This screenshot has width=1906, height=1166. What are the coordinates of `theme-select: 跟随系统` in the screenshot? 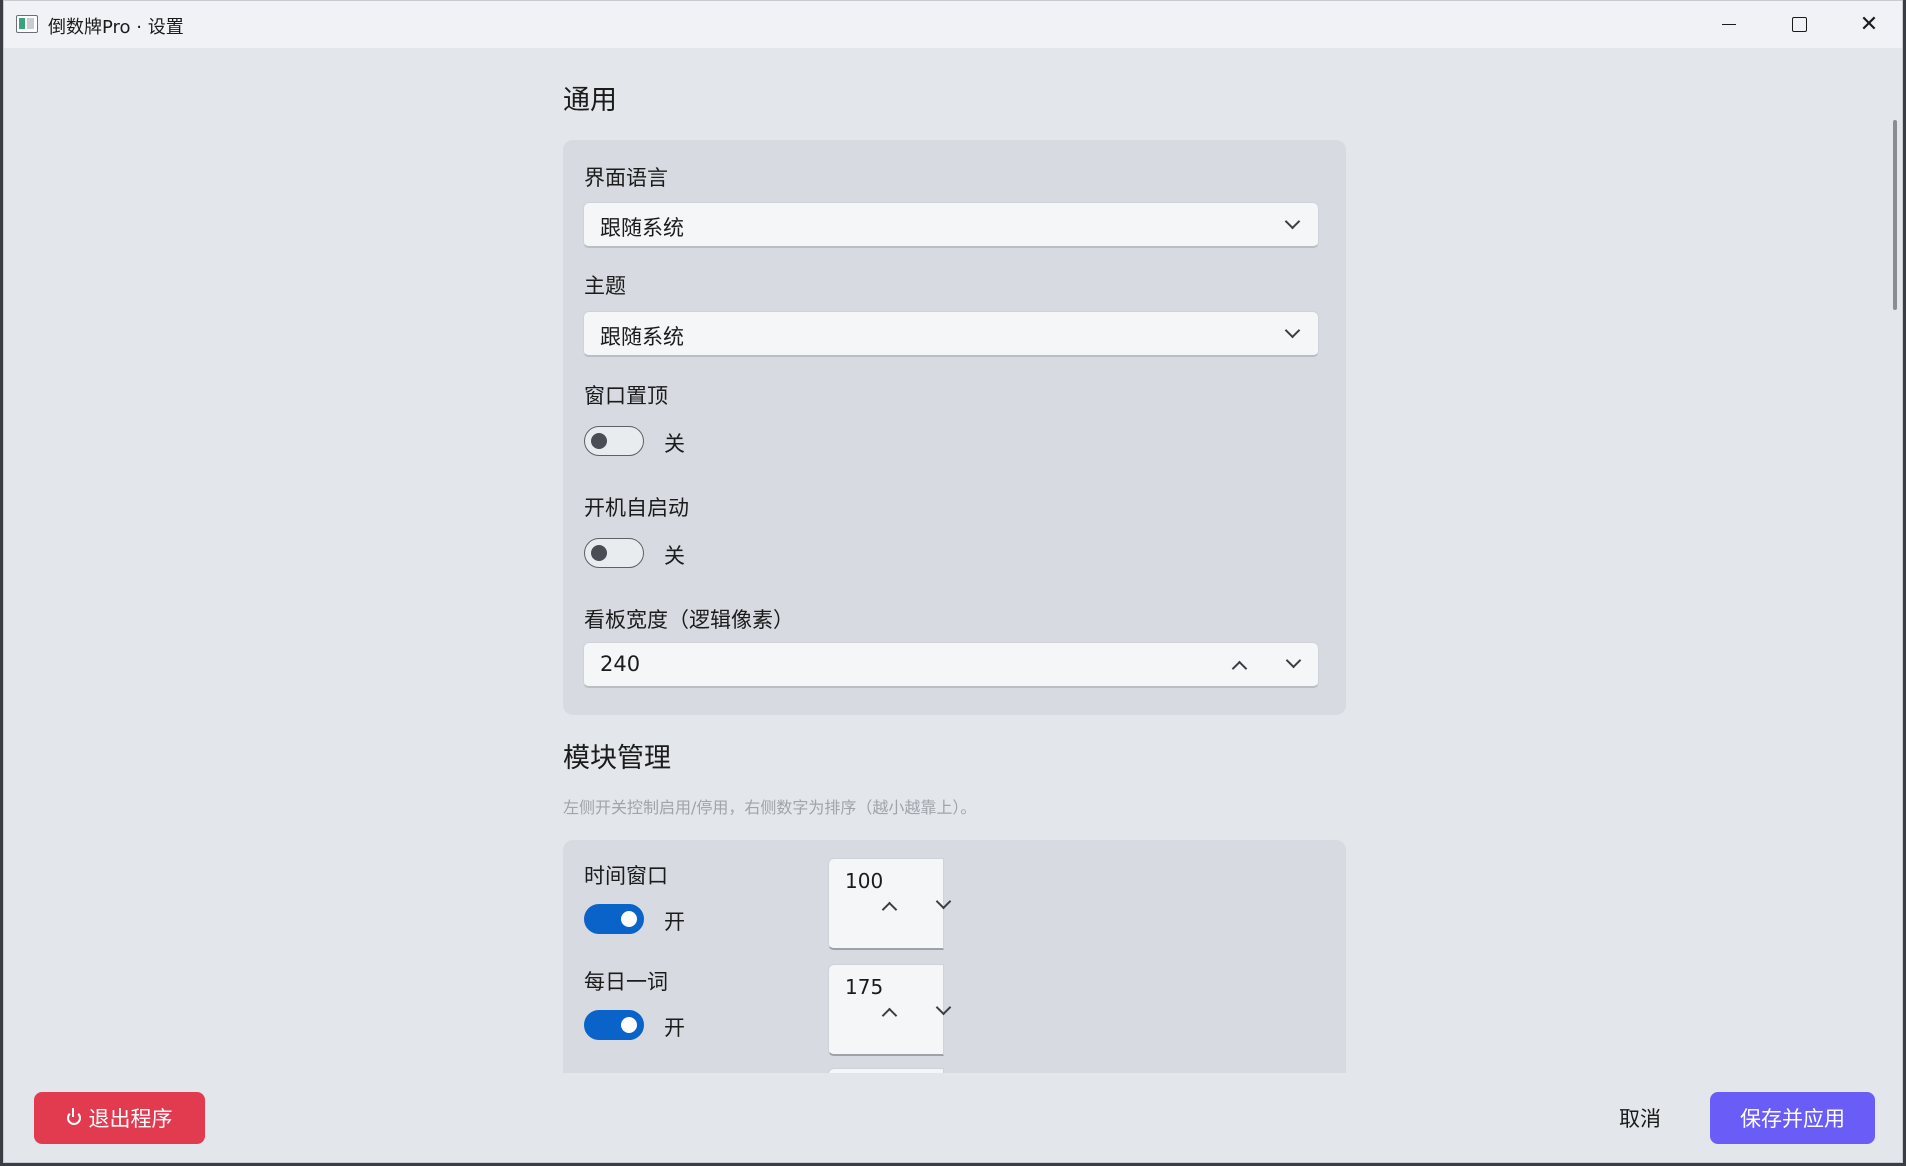 It's located at (951, 334).